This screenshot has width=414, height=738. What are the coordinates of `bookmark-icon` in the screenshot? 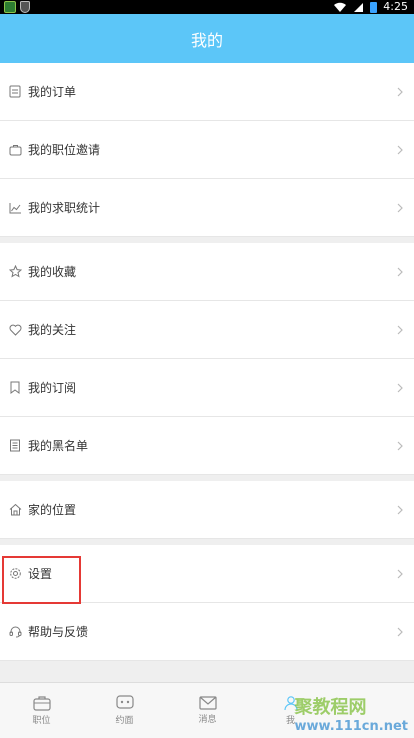 It's located at (15, 388).